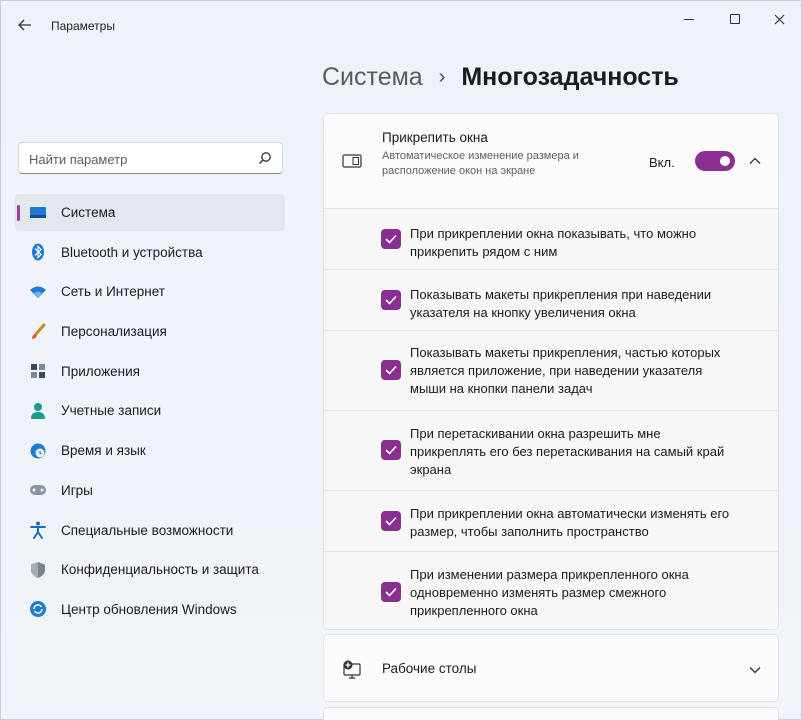 The height and width of the screenshot is (720, 802). I want to click on search-input, so click(141, 159).